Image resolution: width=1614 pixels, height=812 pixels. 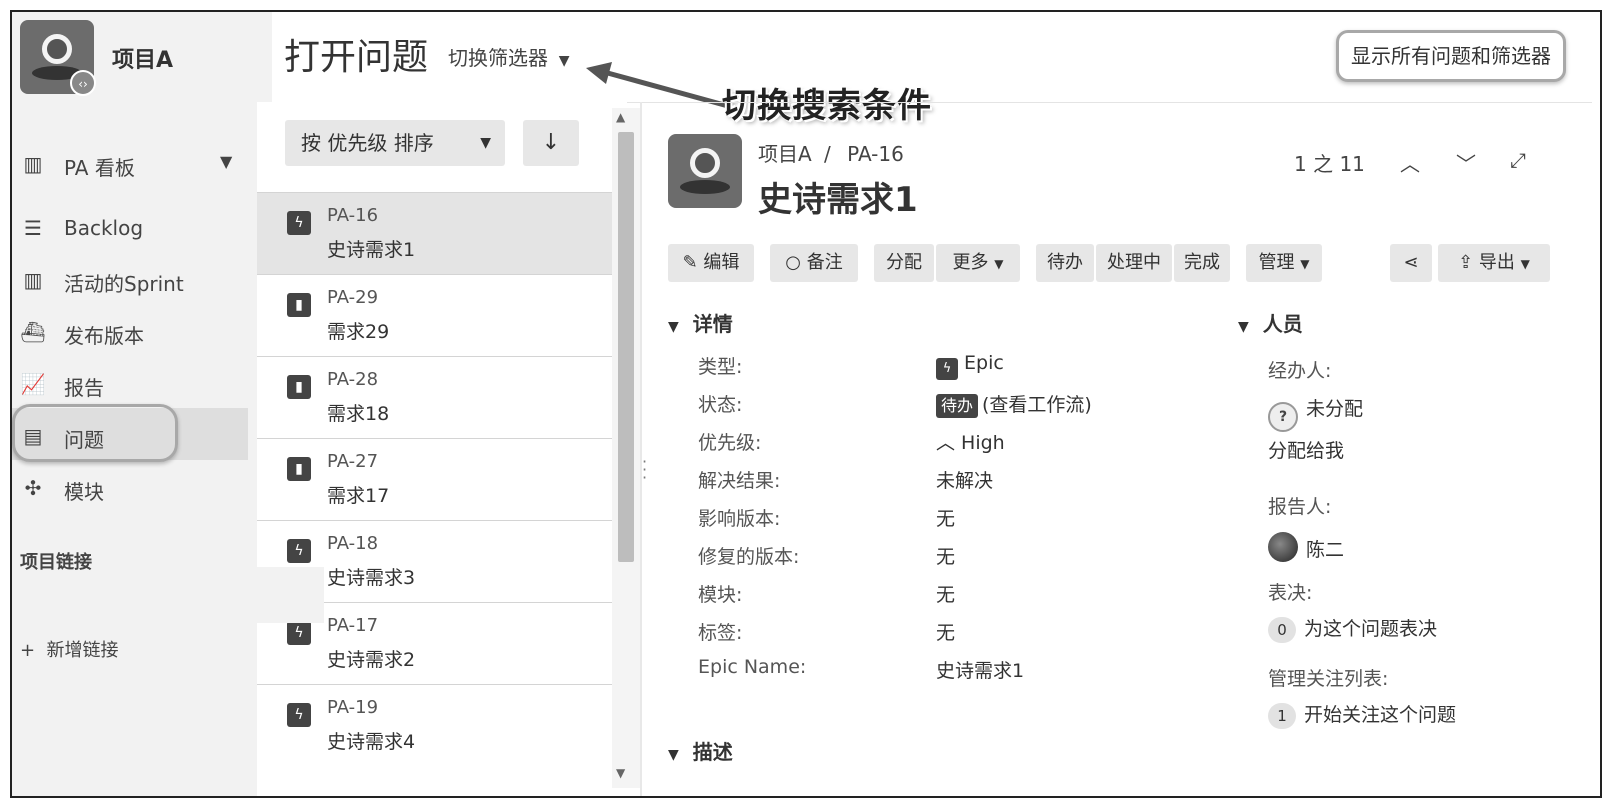 I want to click on details-section-header: ▼ 详情, so click(x=700, y=322).